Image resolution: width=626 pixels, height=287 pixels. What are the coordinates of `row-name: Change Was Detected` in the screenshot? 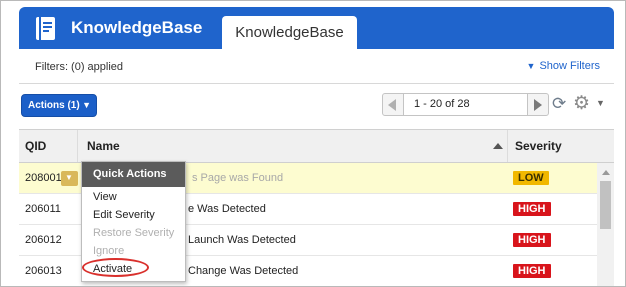 It's located at (243, 271).